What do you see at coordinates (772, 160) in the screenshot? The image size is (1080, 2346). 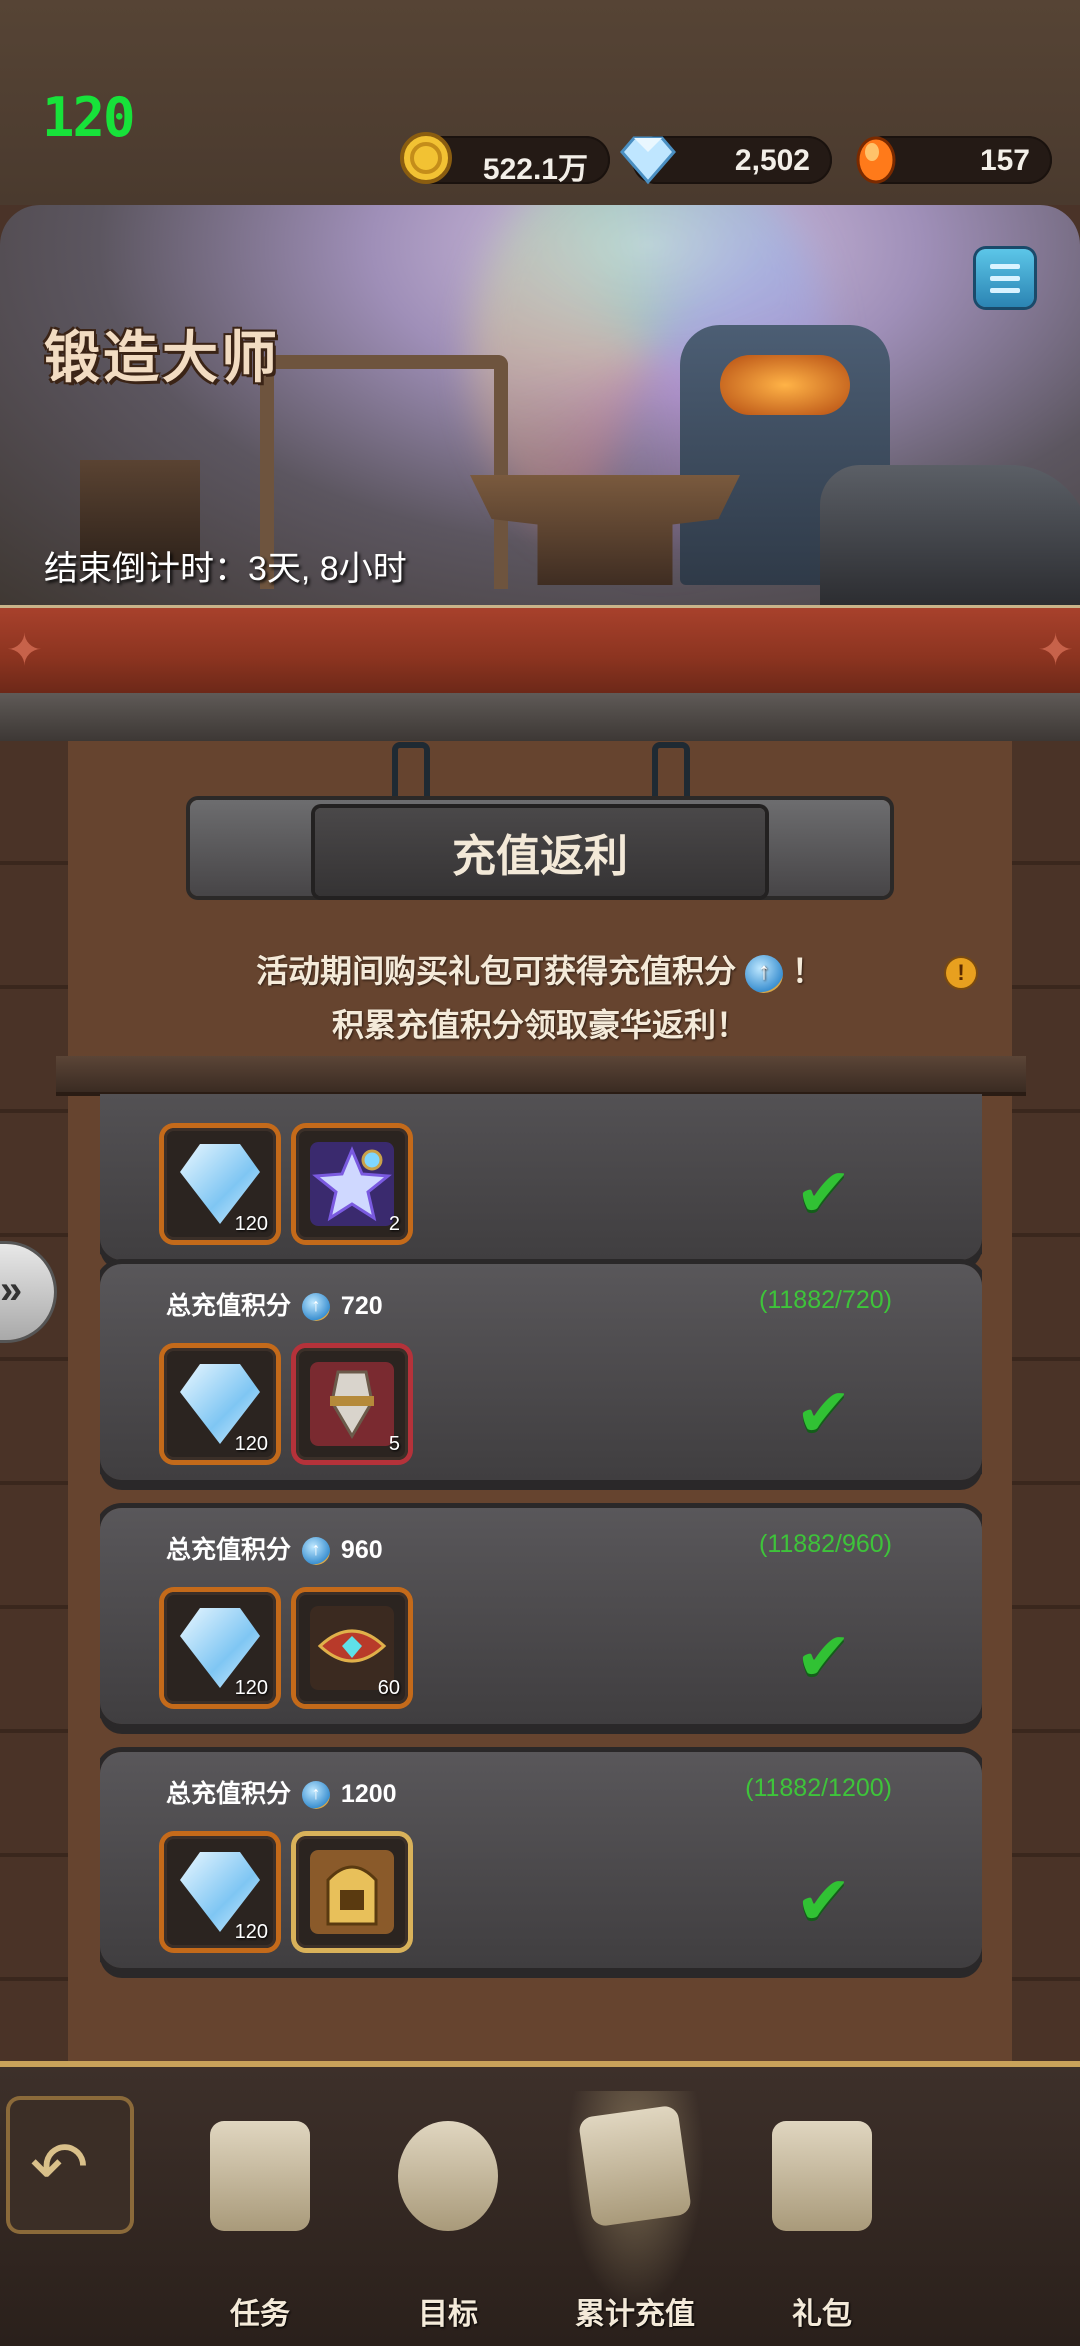 I see `diamond-value: 2,502` at bounding box center [772, 160].